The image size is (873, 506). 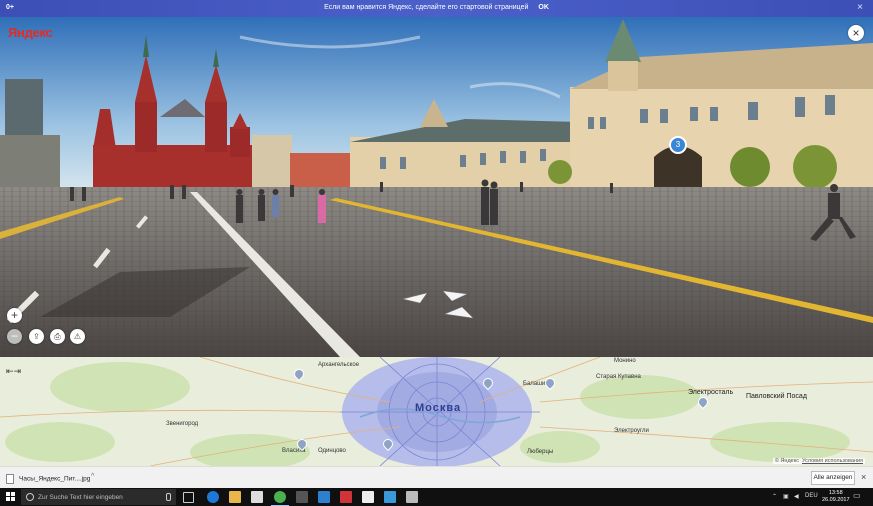 What do you see at coordinates (786, 496) in the screenshot?
I see `network-icon: ▣` at bounding box center [786, 496].